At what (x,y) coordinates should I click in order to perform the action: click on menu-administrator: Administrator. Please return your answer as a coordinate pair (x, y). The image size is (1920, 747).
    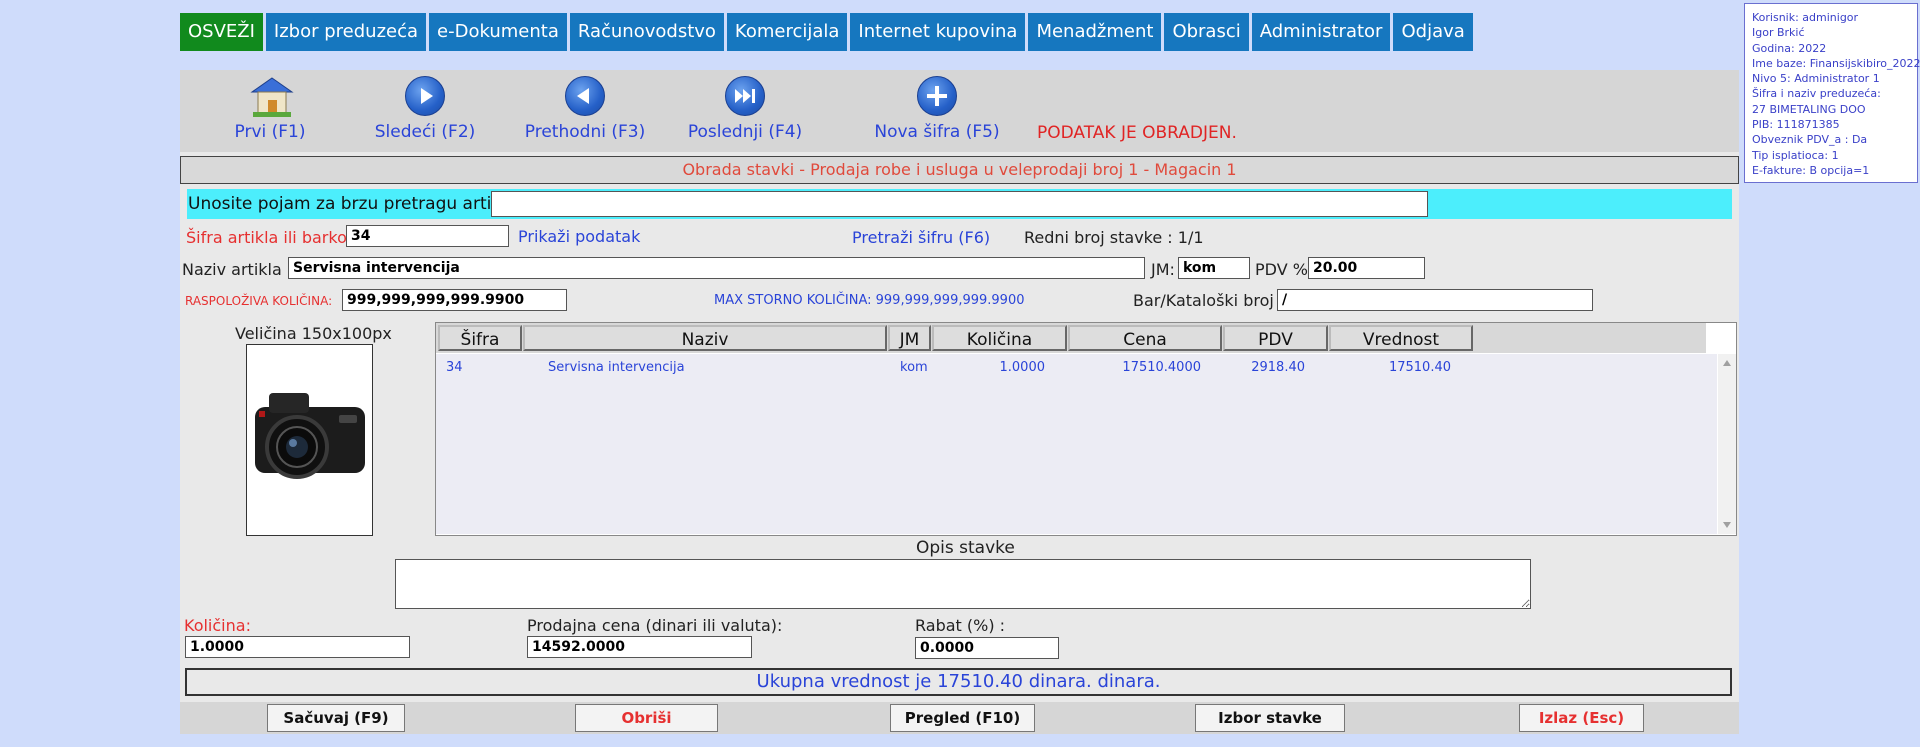
    Looking at the image, I should click on (1321, 32).